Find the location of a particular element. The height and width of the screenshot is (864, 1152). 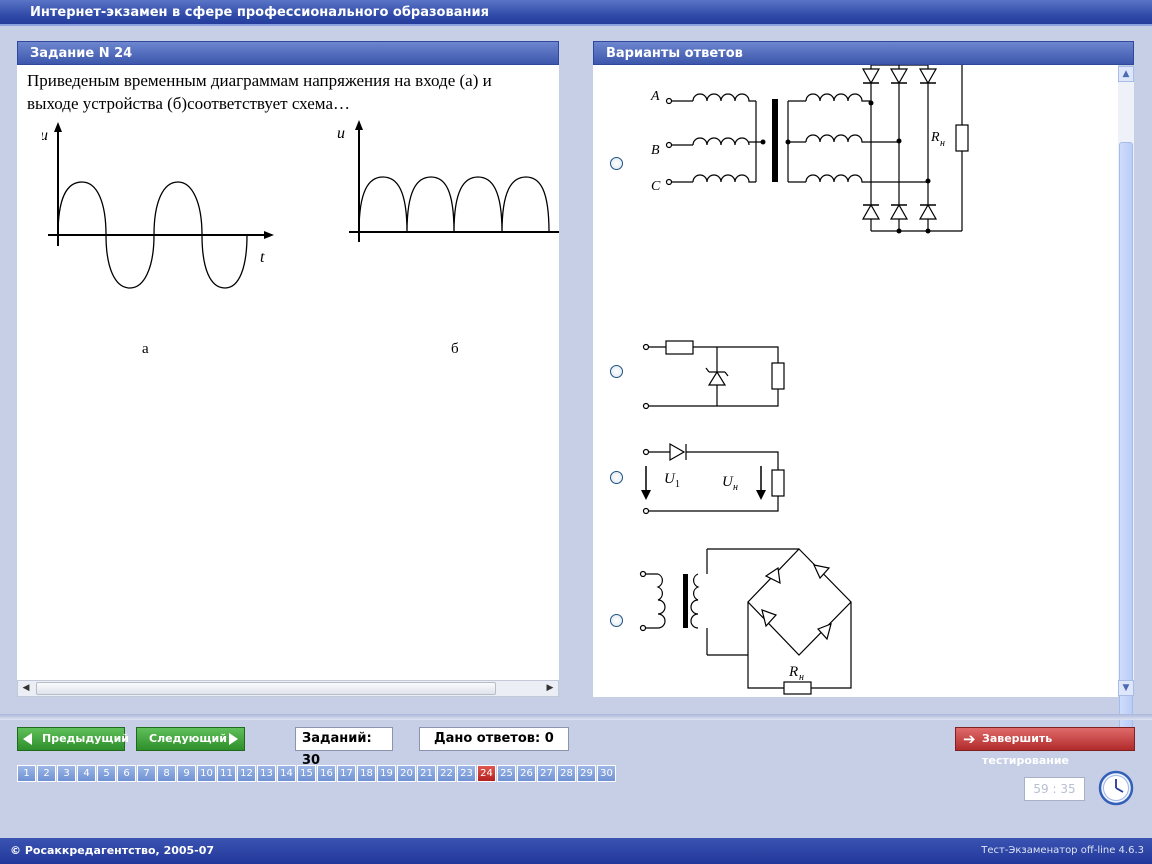

question-number-17: 17 is located at coordinates (346, 773).